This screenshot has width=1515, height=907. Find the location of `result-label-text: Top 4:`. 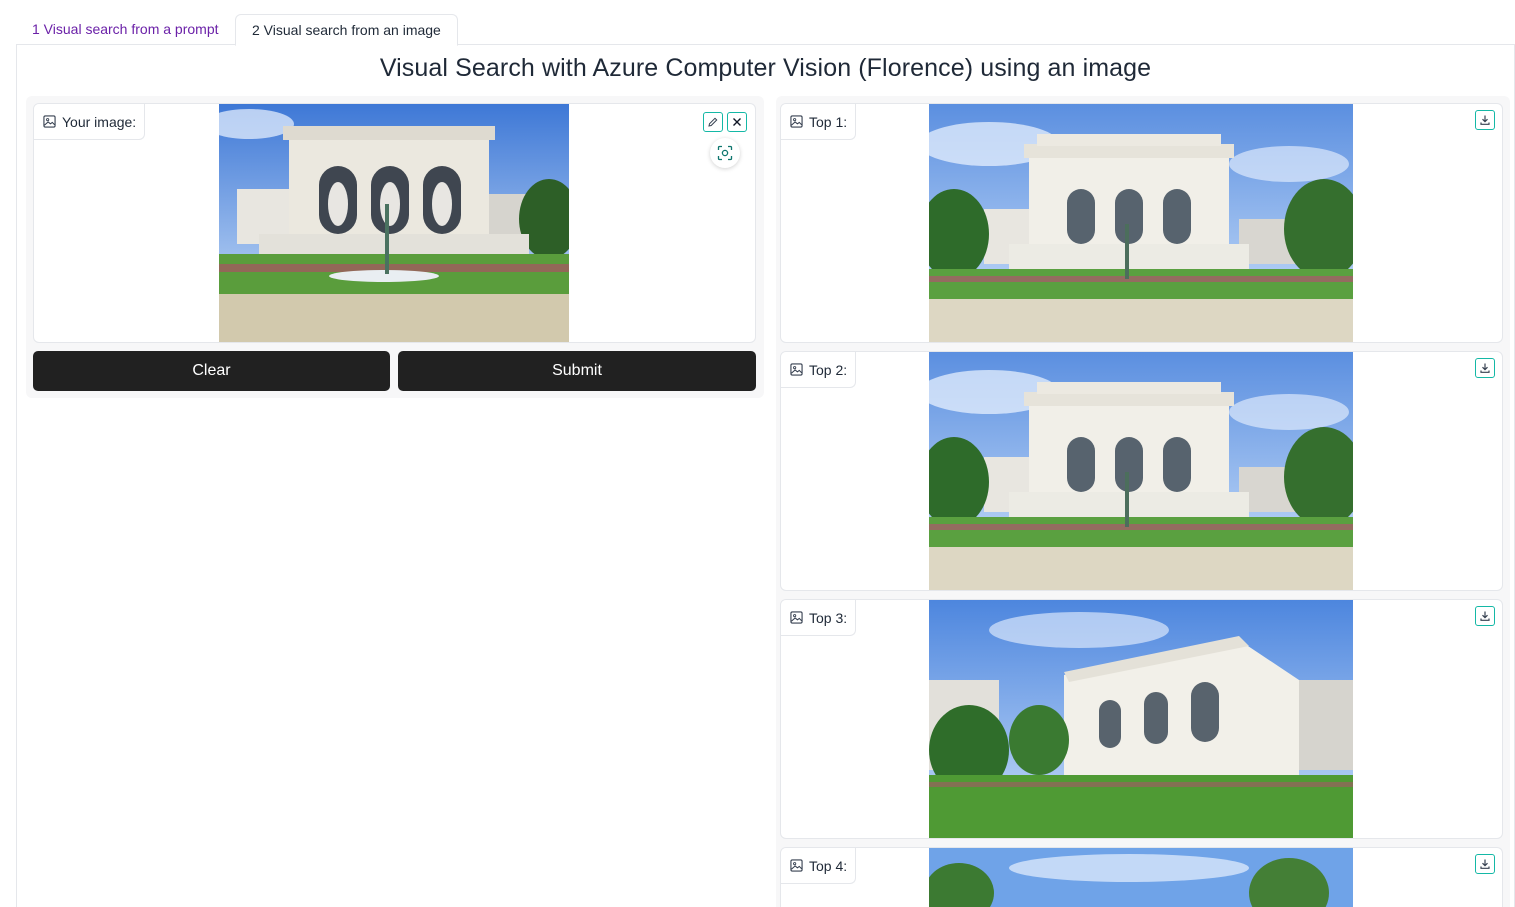

result-label-text: Top 4: is located at coordinates (828, 865).